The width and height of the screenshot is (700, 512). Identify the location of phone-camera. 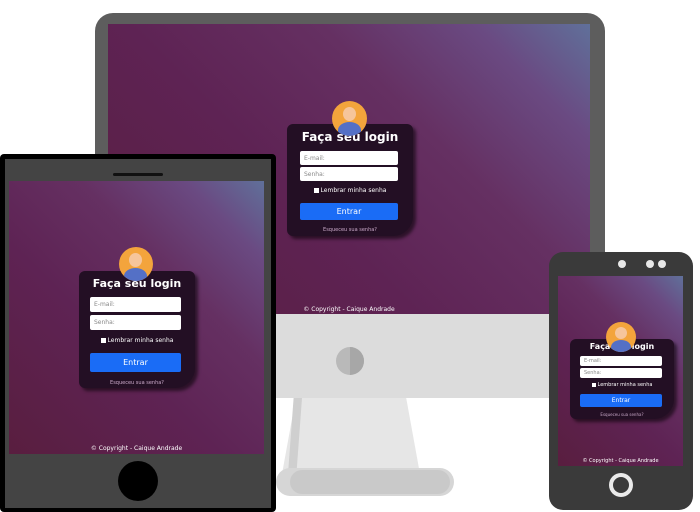
(622, 264).